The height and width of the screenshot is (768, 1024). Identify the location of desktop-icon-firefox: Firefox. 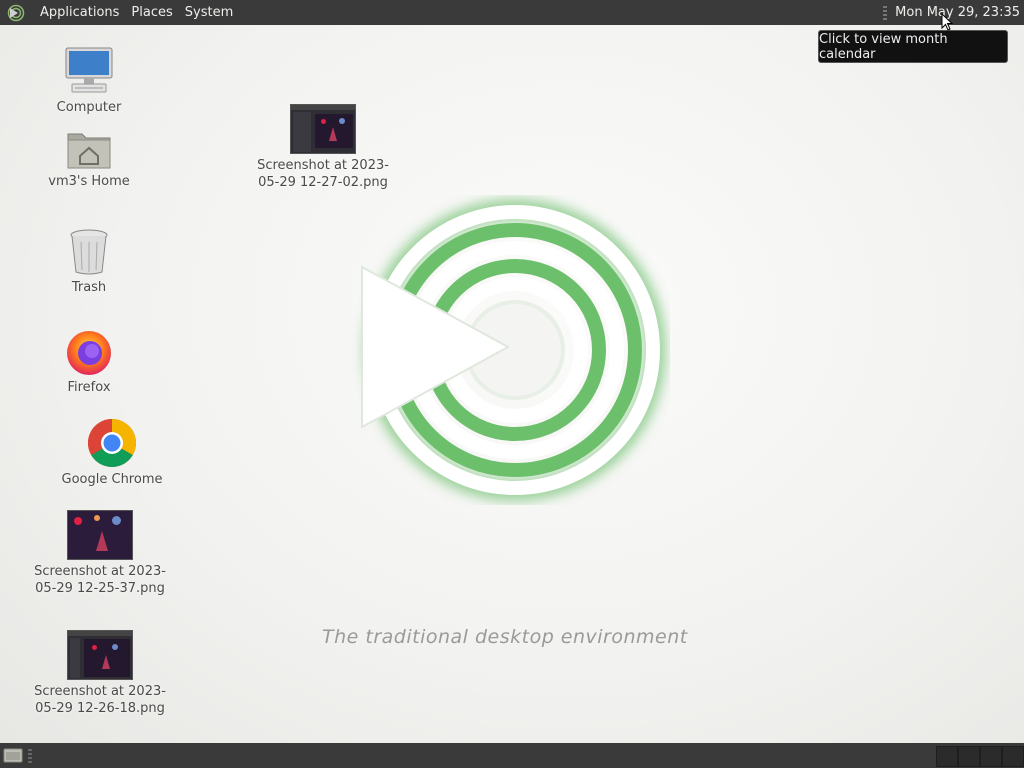
(89, 362).